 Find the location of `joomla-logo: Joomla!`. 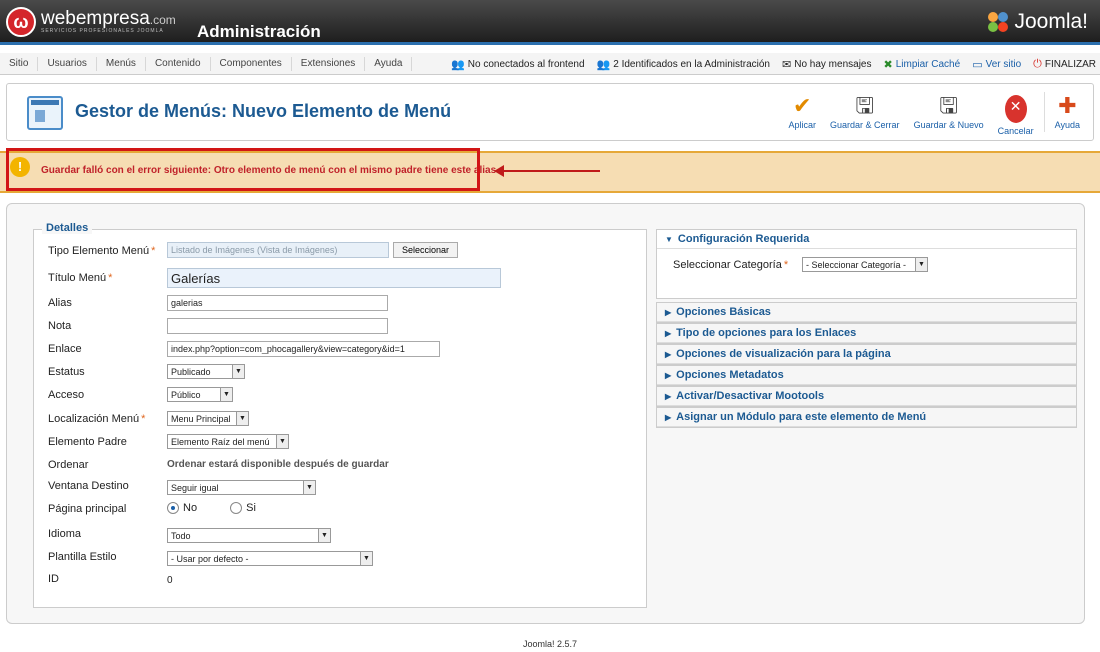

joomla-logo: Joomla! is located at coordinates (1037, 22).